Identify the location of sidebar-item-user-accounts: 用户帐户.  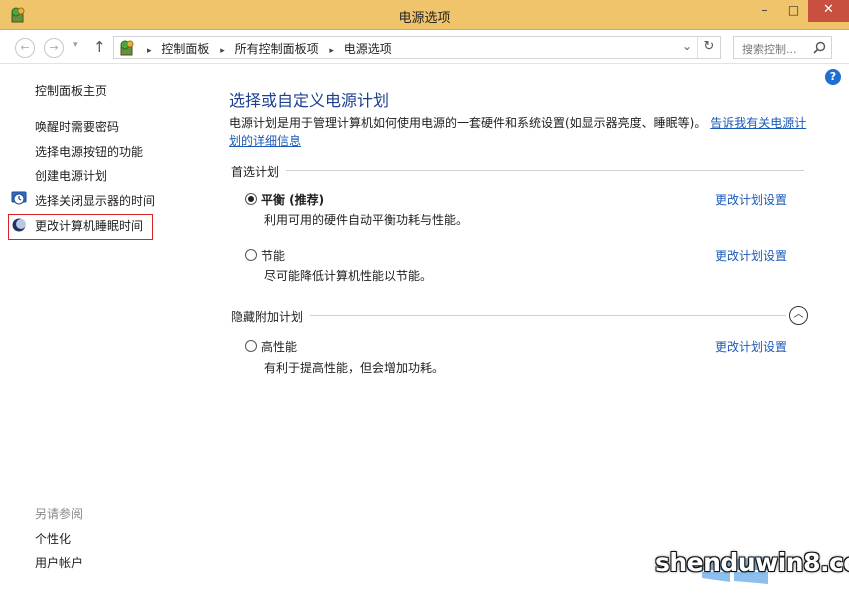
(59, 562).